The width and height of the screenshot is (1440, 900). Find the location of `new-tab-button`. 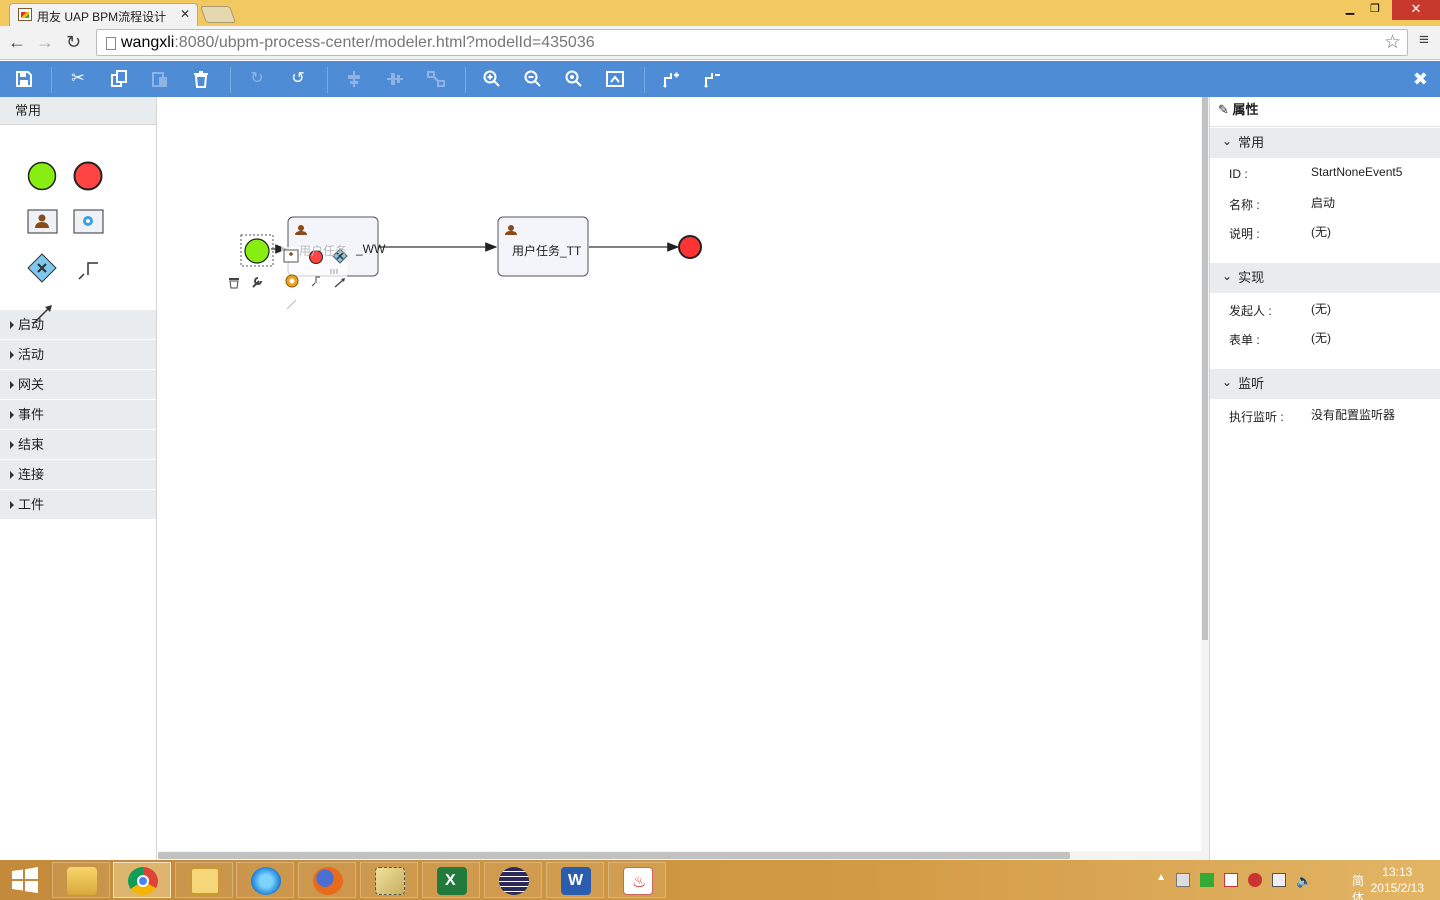

new-tab-button is located at coordinates (218, 14).